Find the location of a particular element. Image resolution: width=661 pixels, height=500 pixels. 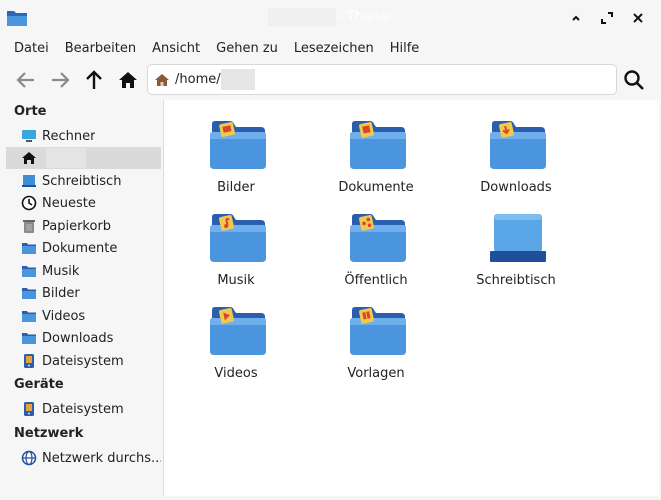

window-frame-bottom is located at coordinates (330, 498).